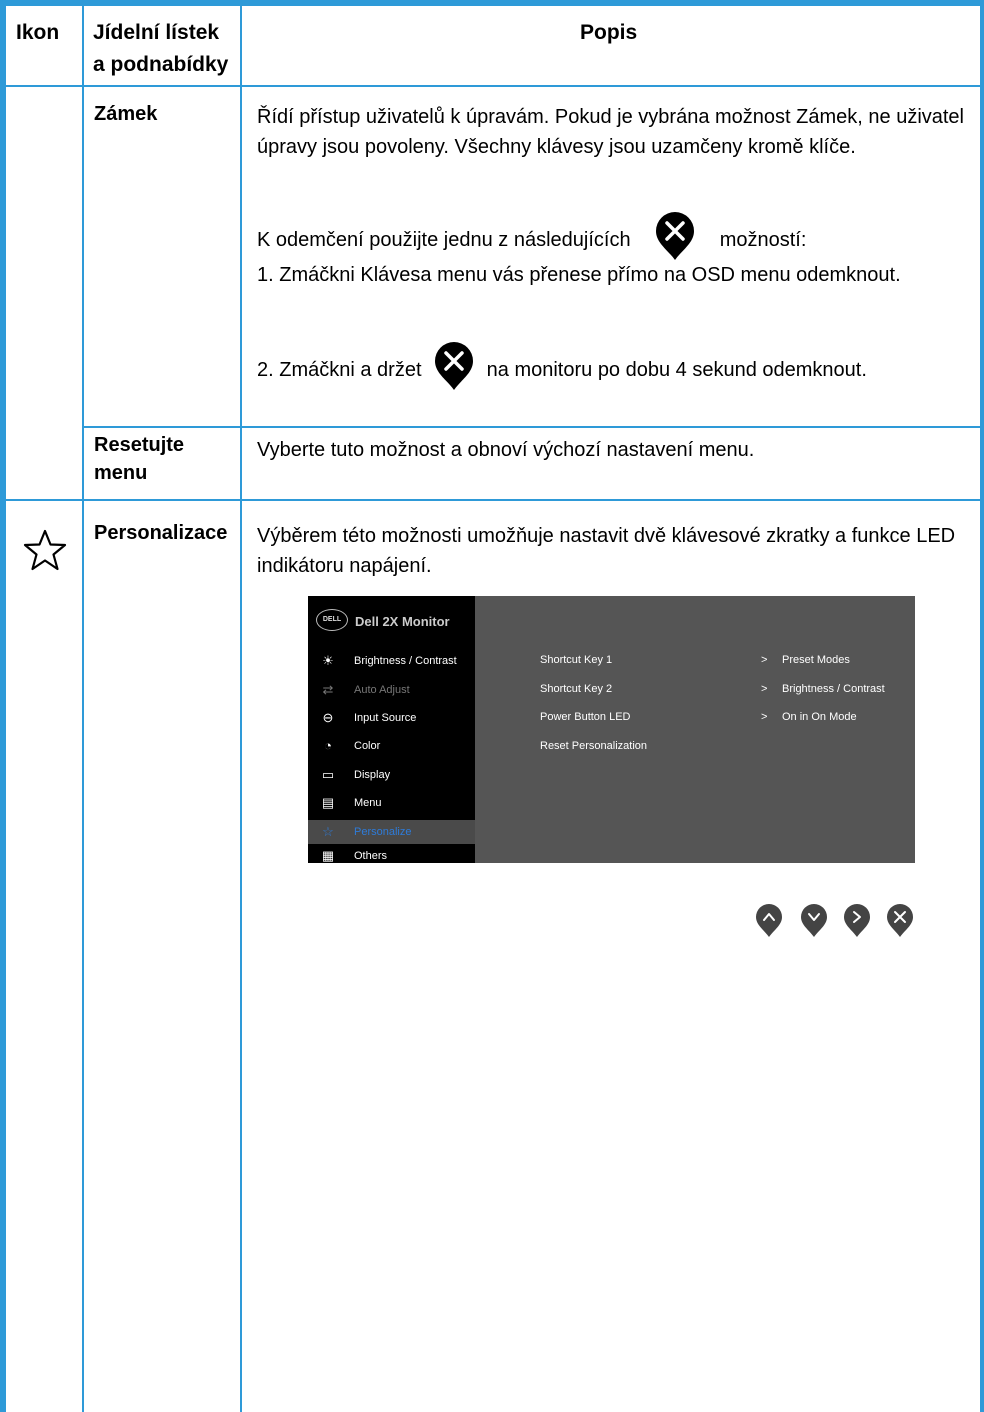  I want to click on color-icon: ◔, so click(328, 745).